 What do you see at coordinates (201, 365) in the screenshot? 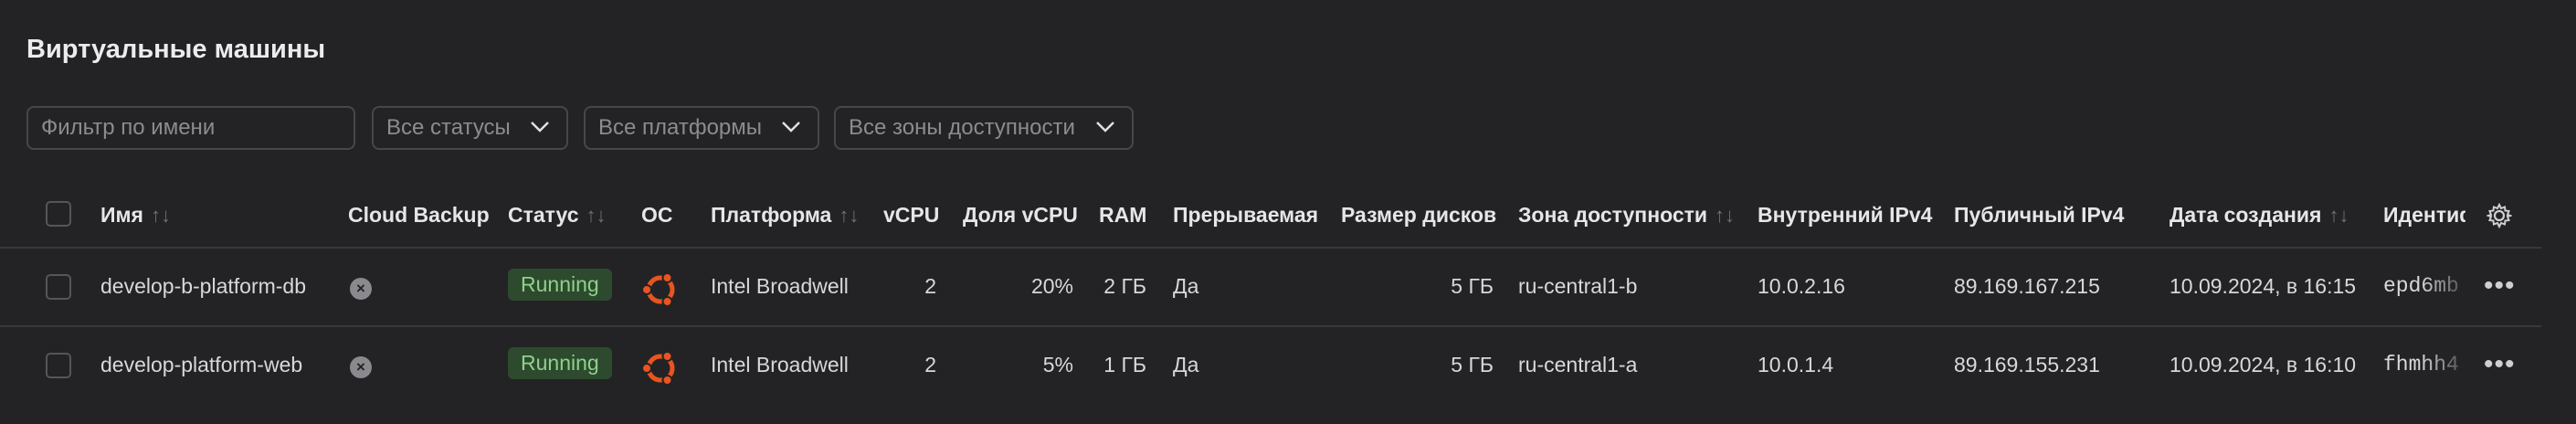
I see `vm-name: develop-platform-web` at bounding box center [201, 365].